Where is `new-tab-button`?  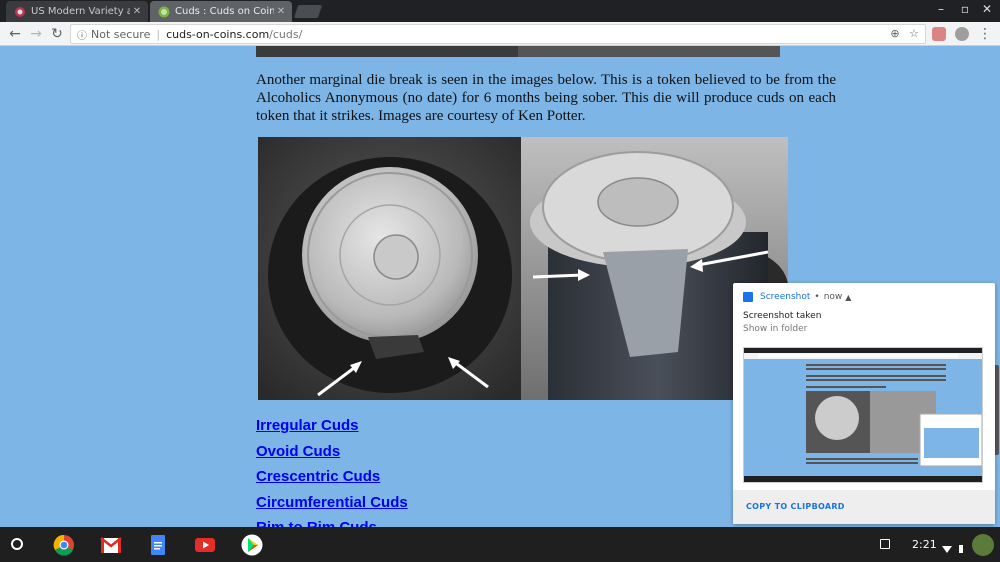
new-tab-button is located at coordinates (308, 11).